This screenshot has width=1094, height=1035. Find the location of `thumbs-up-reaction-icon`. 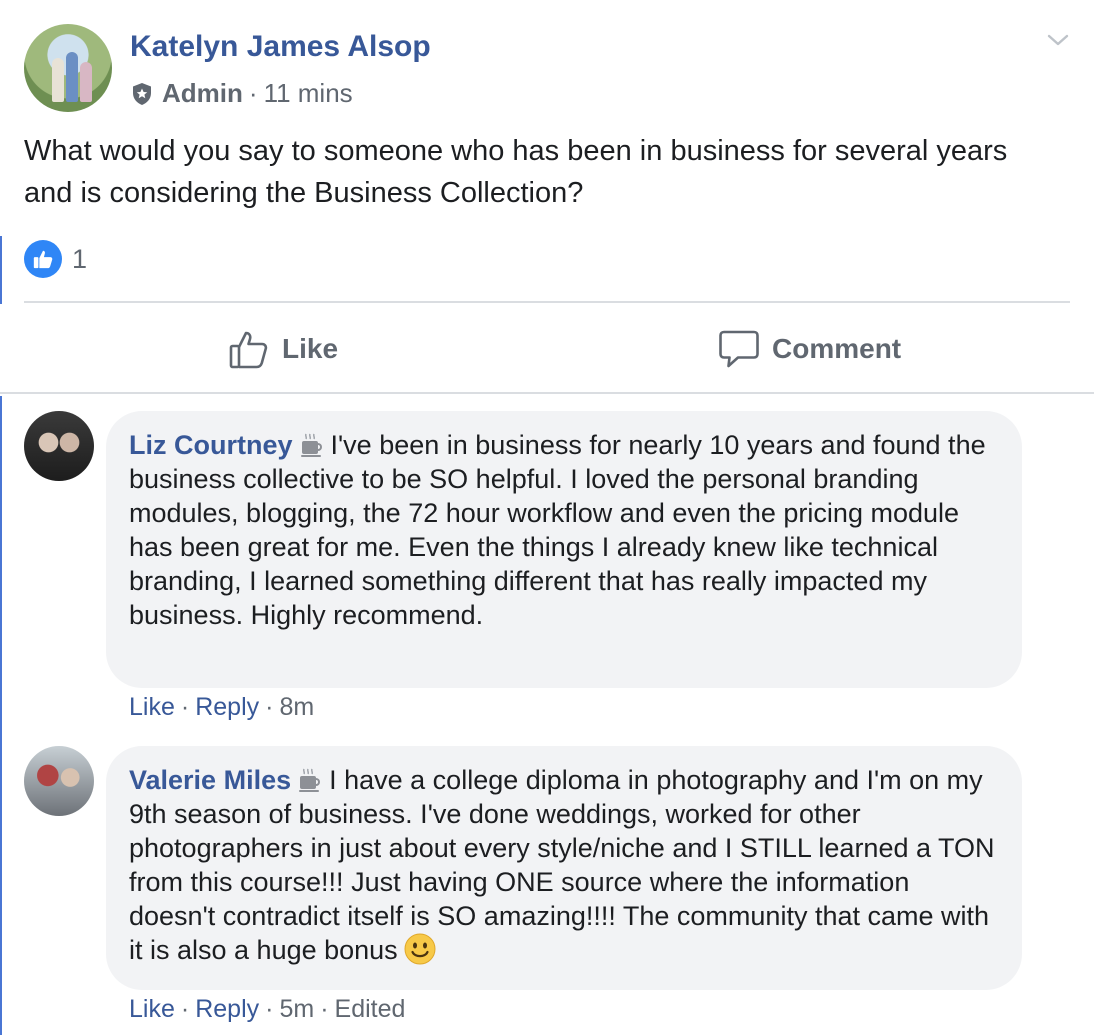

thumbs-up-reaction-icon is located at coordinates (43, 259).